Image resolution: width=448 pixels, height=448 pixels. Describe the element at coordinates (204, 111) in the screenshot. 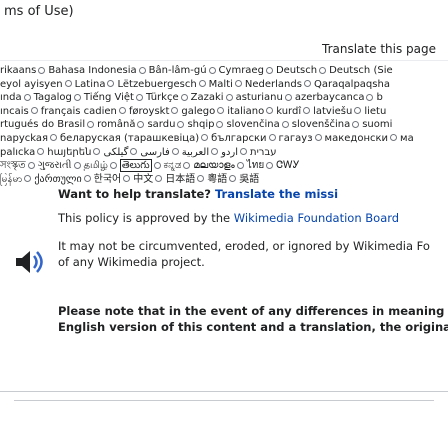

I see `language-option: galego` at that location.